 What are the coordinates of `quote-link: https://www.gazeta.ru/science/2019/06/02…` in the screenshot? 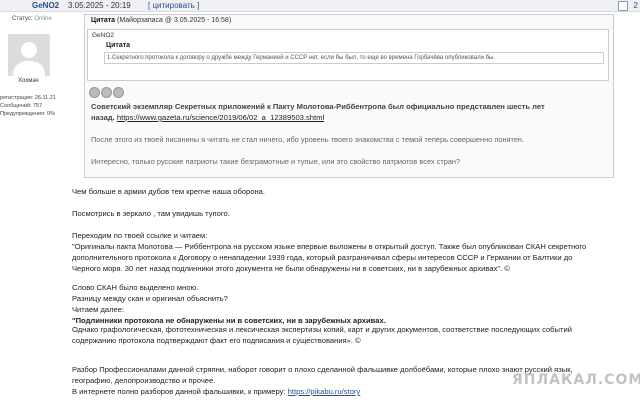 It's located at (220, 117).